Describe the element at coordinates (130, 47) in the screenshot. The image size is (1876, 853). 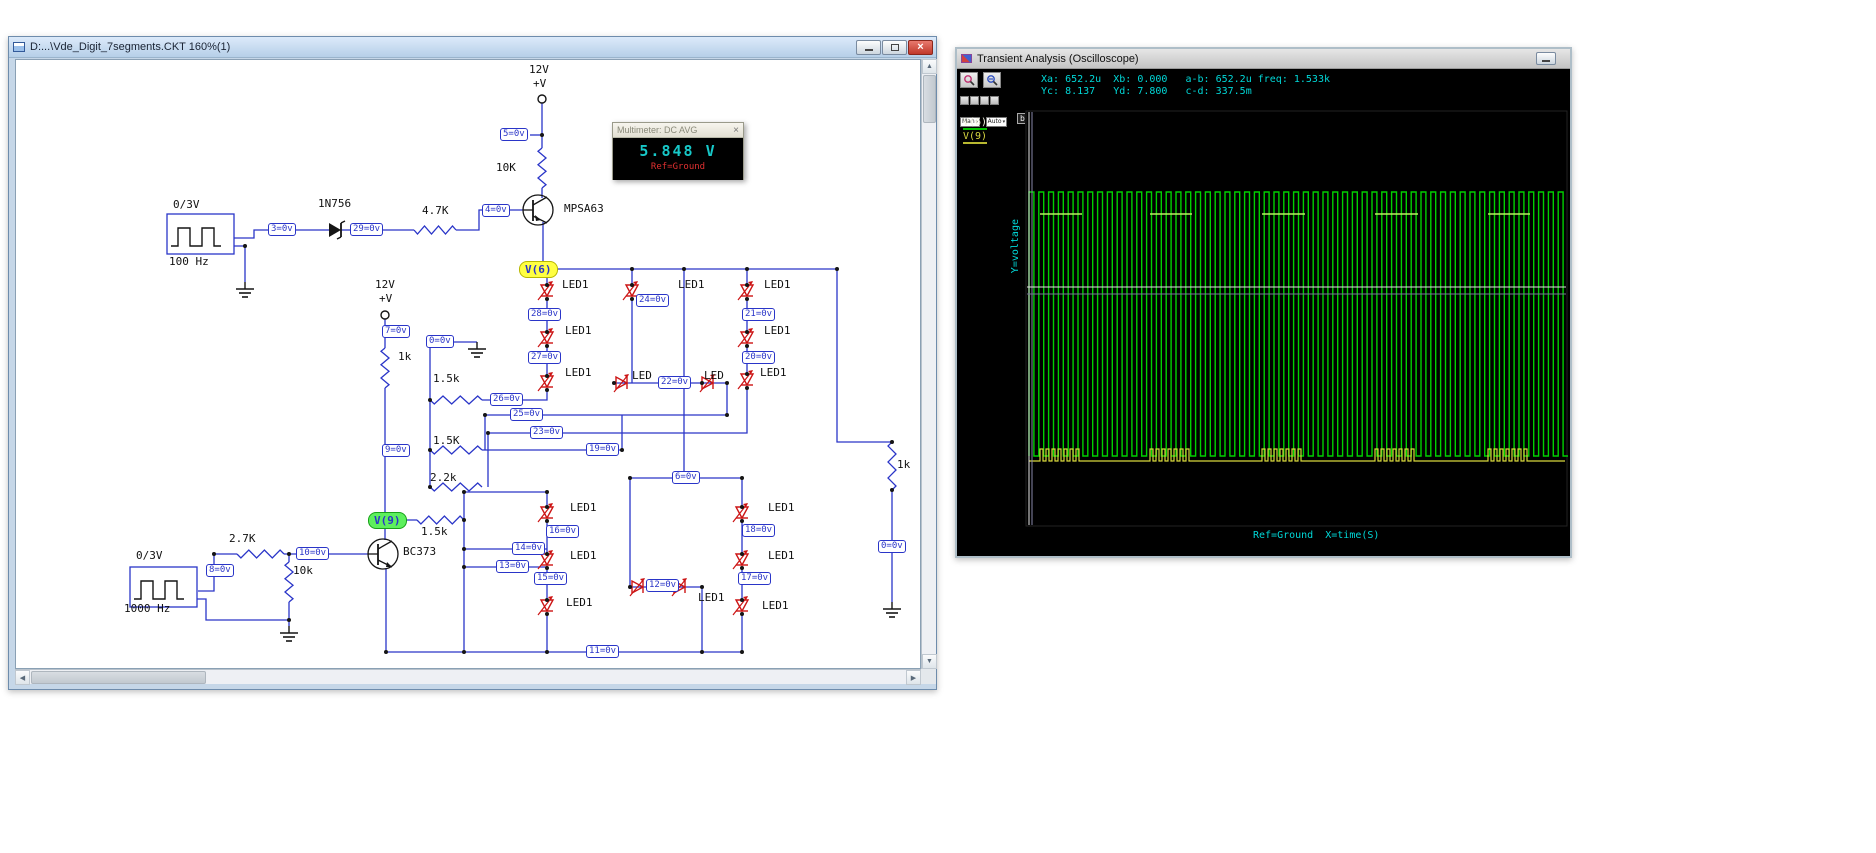
I see `circuit-window-title: D:...\Vde_Digit_7segments.CKT 160%(1)` at that location.